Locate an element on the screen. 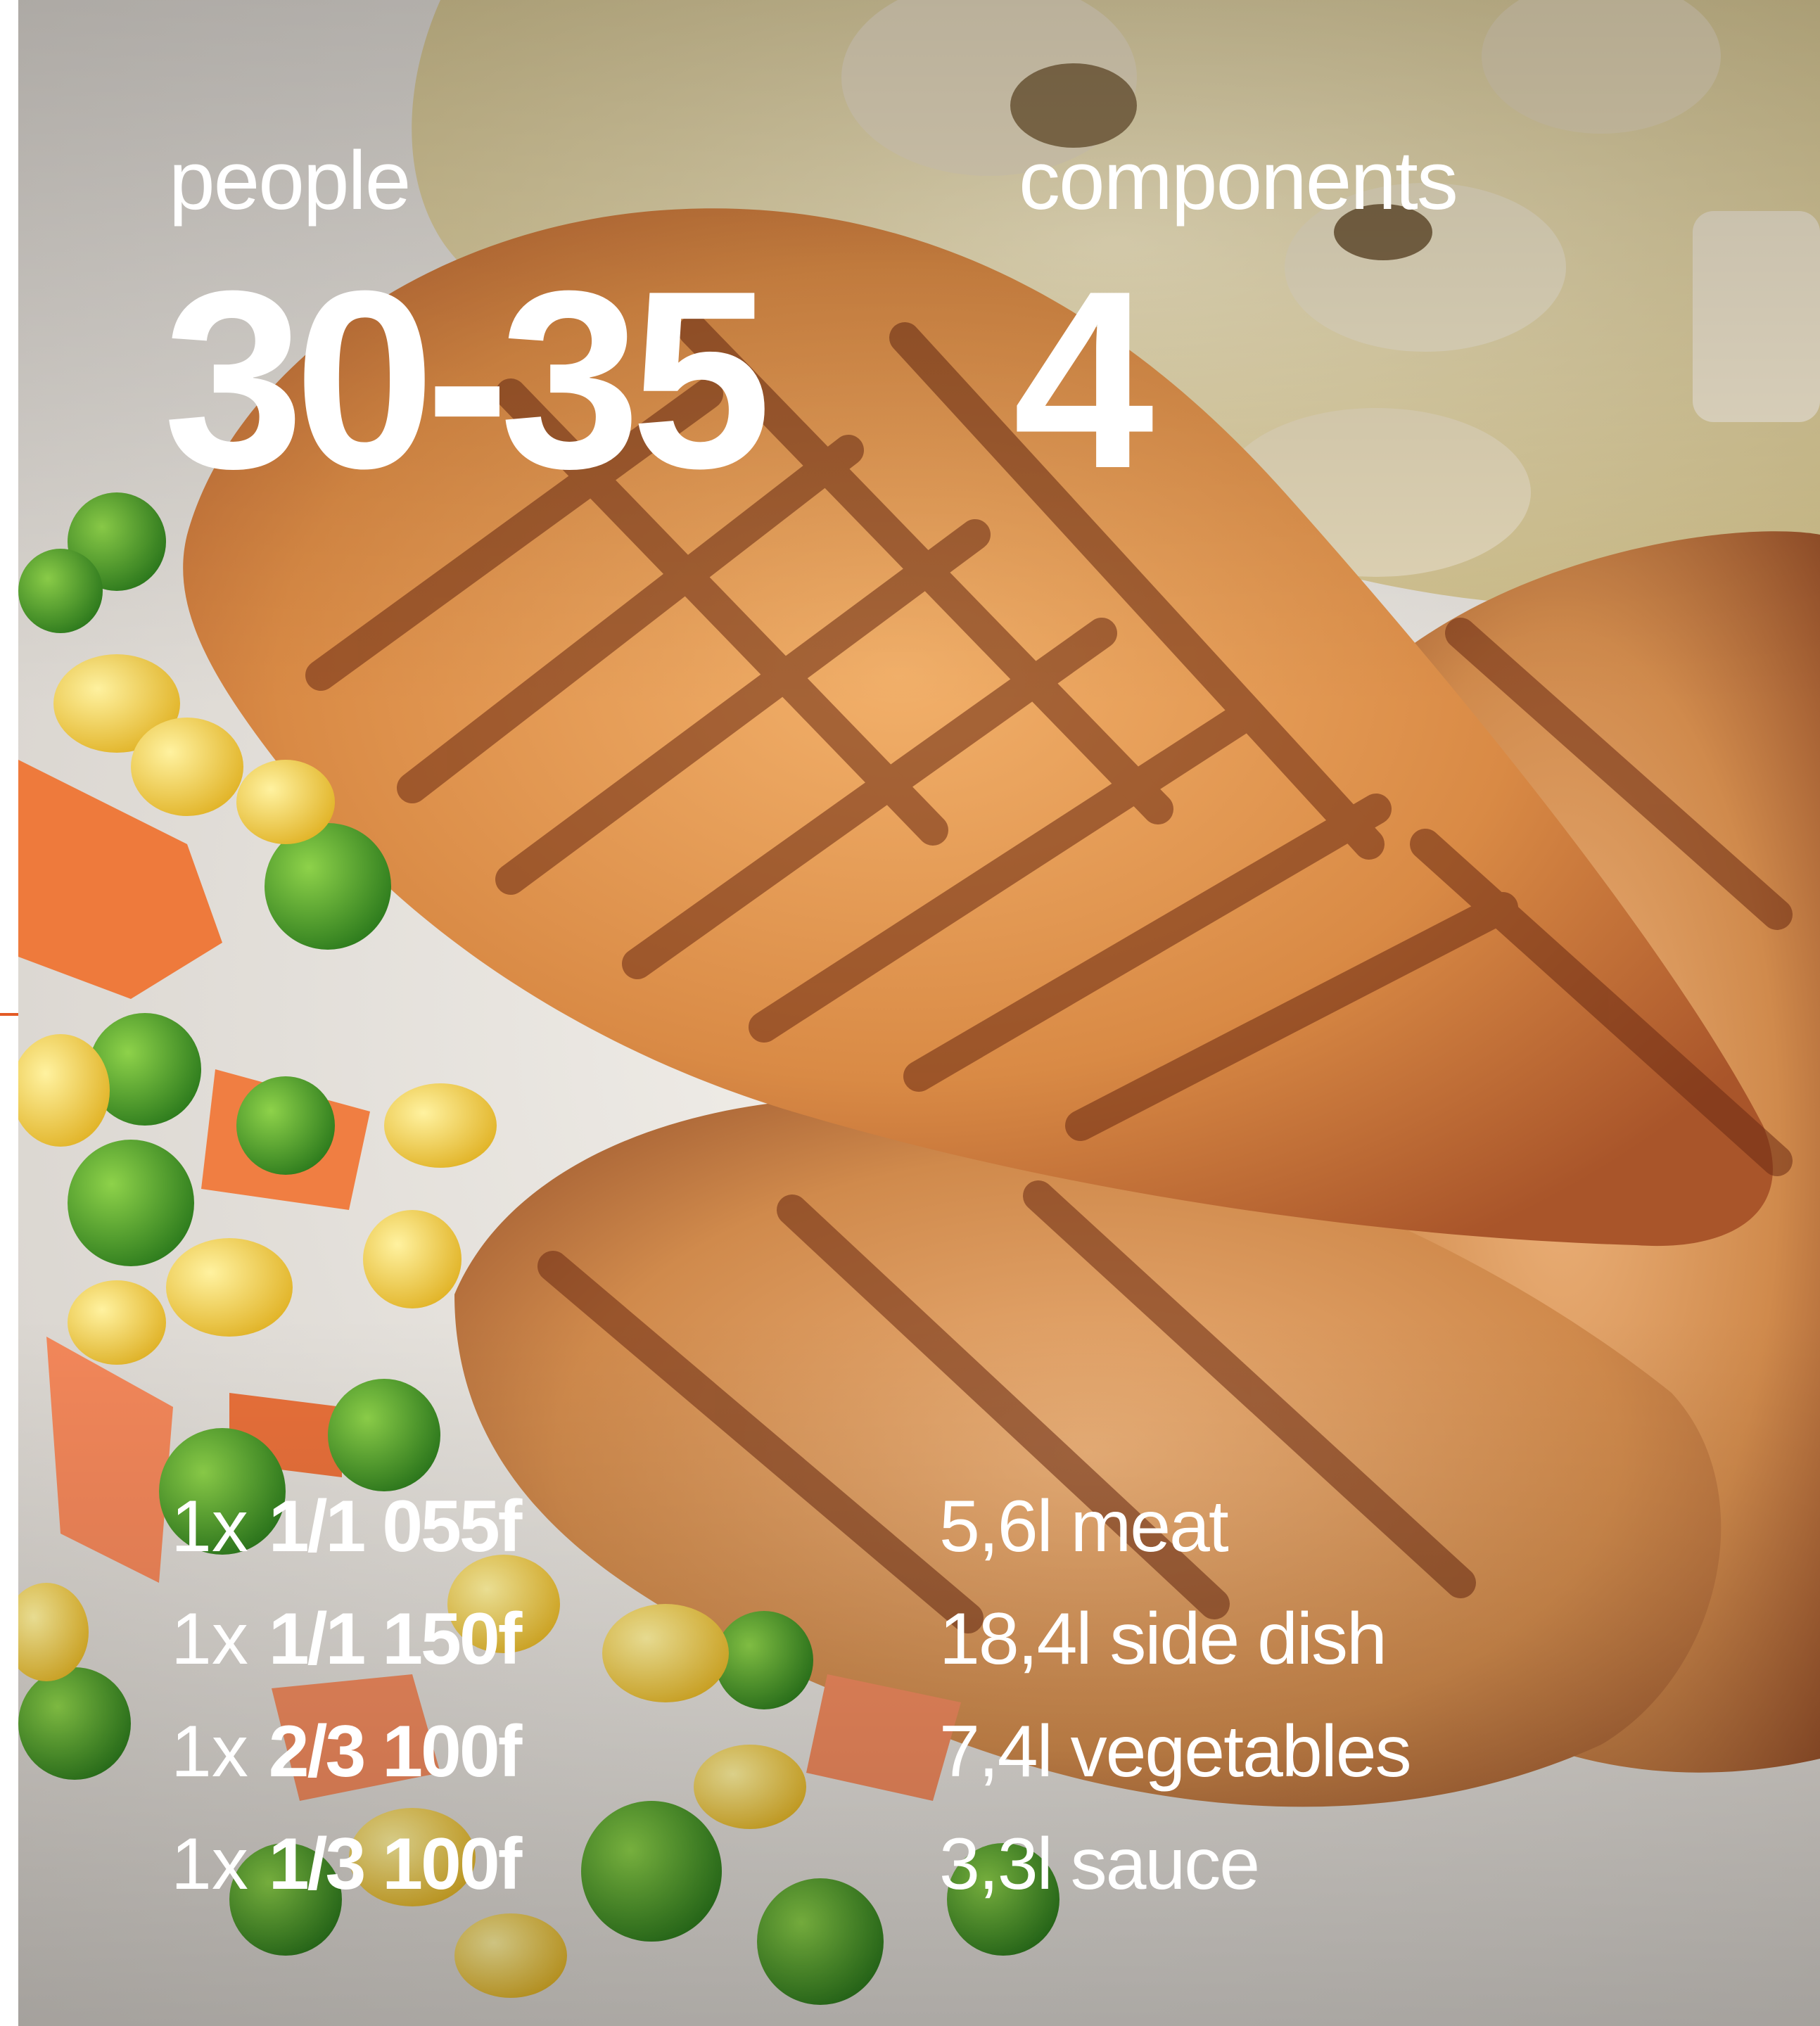  pan-size: 2/3 100f is located at coordinates (396, 1752).